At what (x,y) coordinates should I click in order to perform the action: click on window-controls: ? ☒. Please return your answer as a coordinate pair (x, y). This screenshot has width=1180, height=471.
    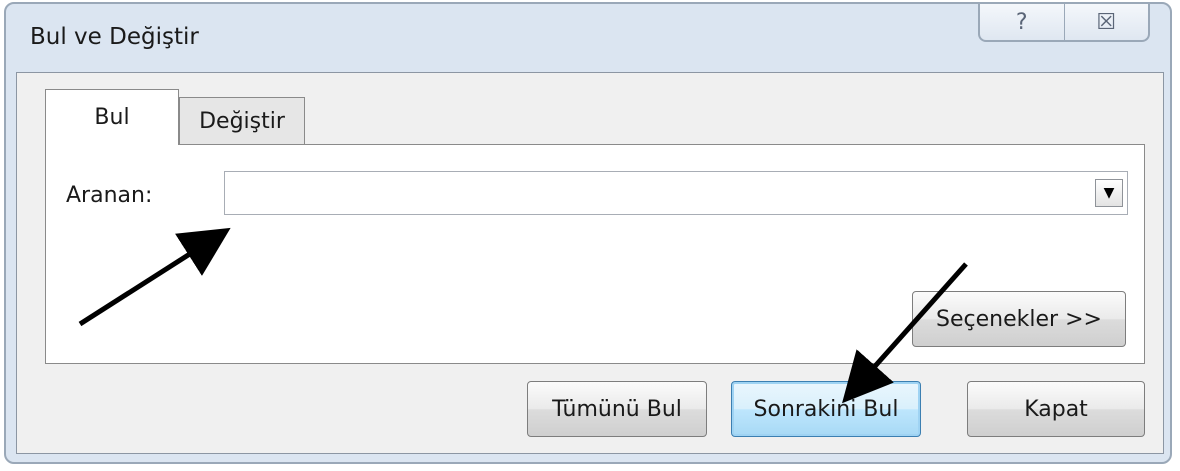
    Looking at the image, I should click on (1064, 23).